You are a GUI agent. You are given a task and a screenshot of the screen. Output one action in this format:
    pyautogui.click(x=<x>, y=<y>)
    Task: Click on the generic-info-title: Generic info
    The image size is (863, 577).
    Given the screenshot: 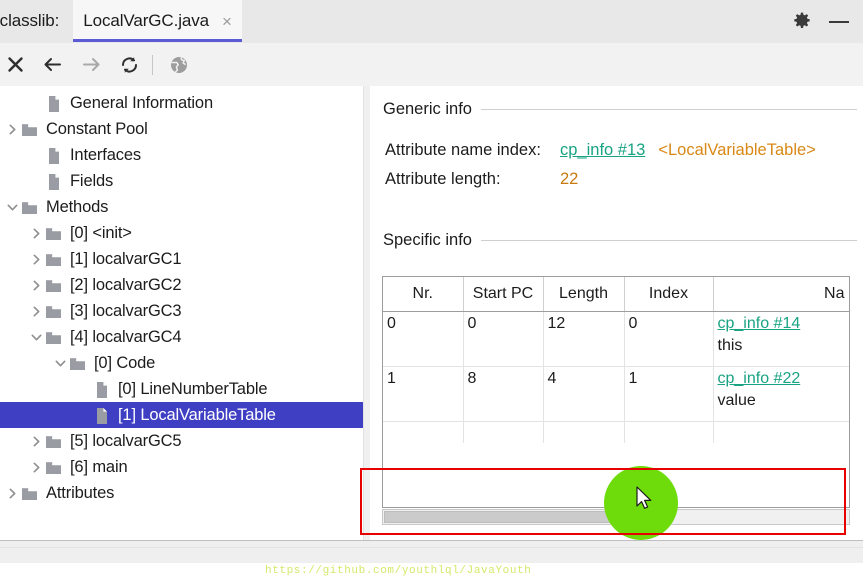 What is the action you would take?
    pyautogui.click(x=427, y=109)
    